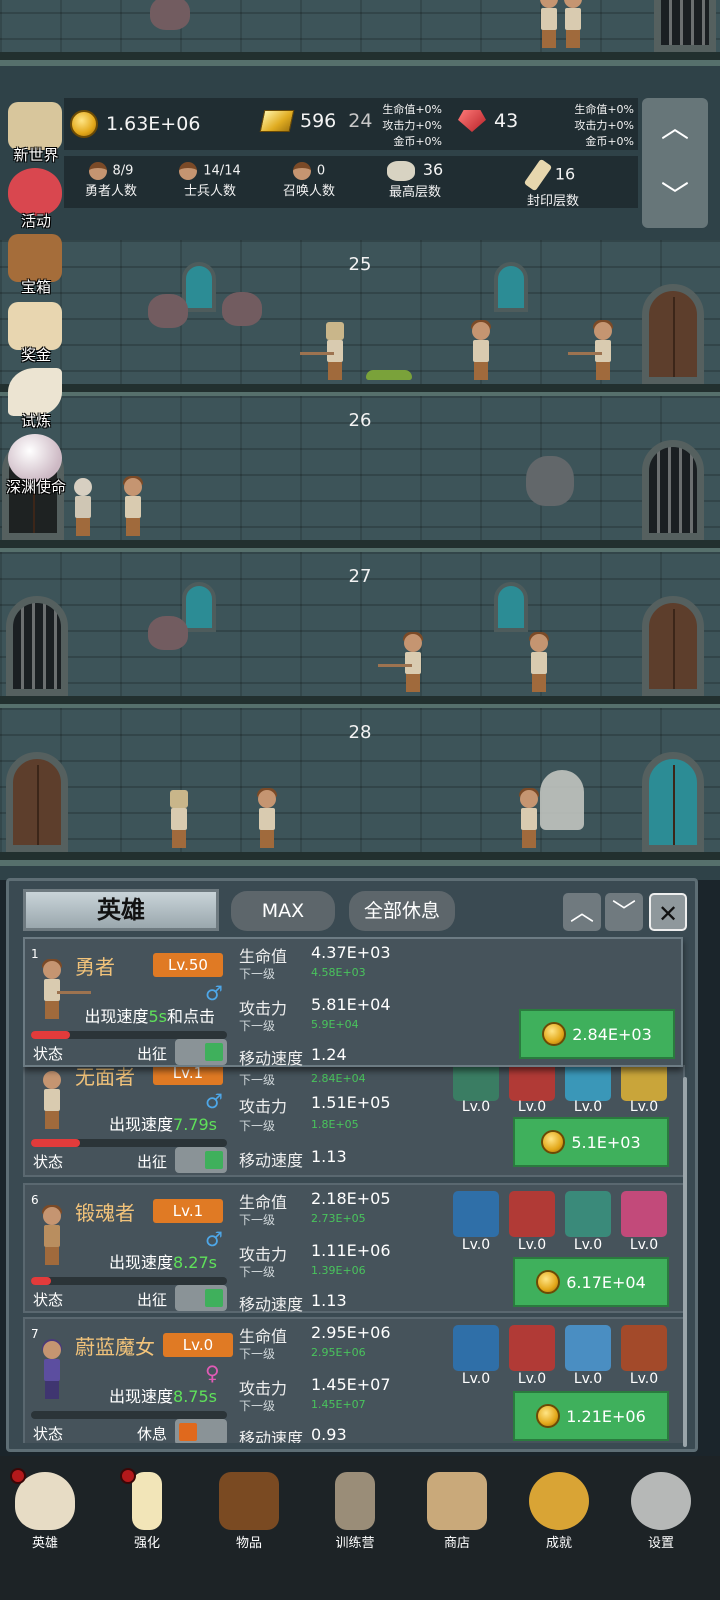  What do you see at coordinates (146, 1543) in the screenshot?
I see `nav-label: 强化` at bounding box center [146, 1543].